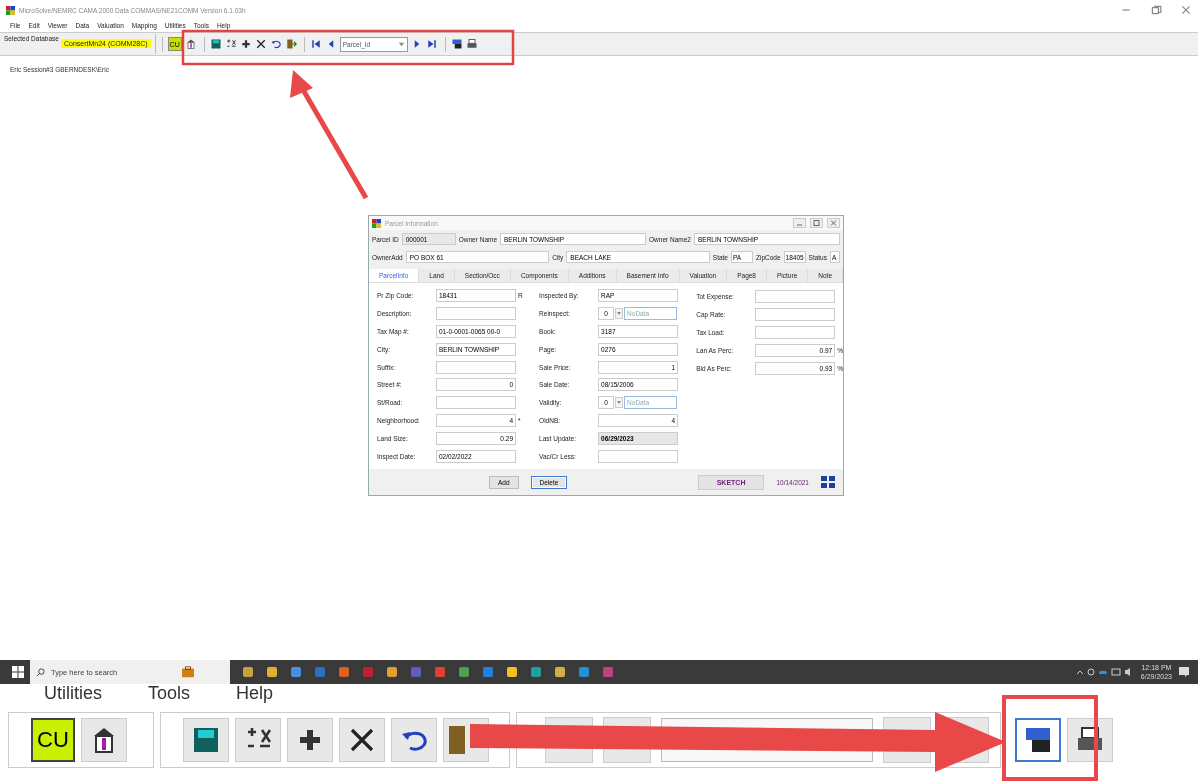 This screenshot has width=1198, height=781. I want to click on notification-icon, so click(1184, 672).